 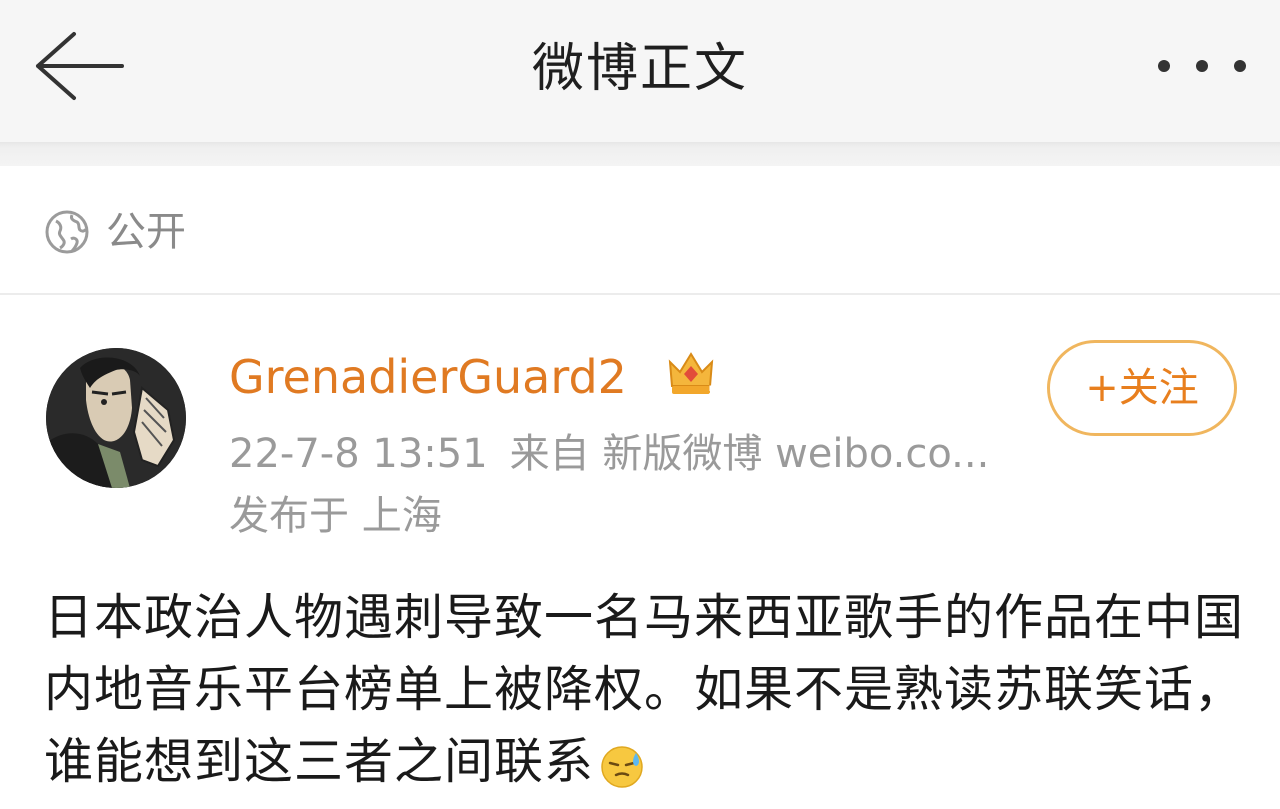 I want to click on avatar, so click(x=116, y=418).